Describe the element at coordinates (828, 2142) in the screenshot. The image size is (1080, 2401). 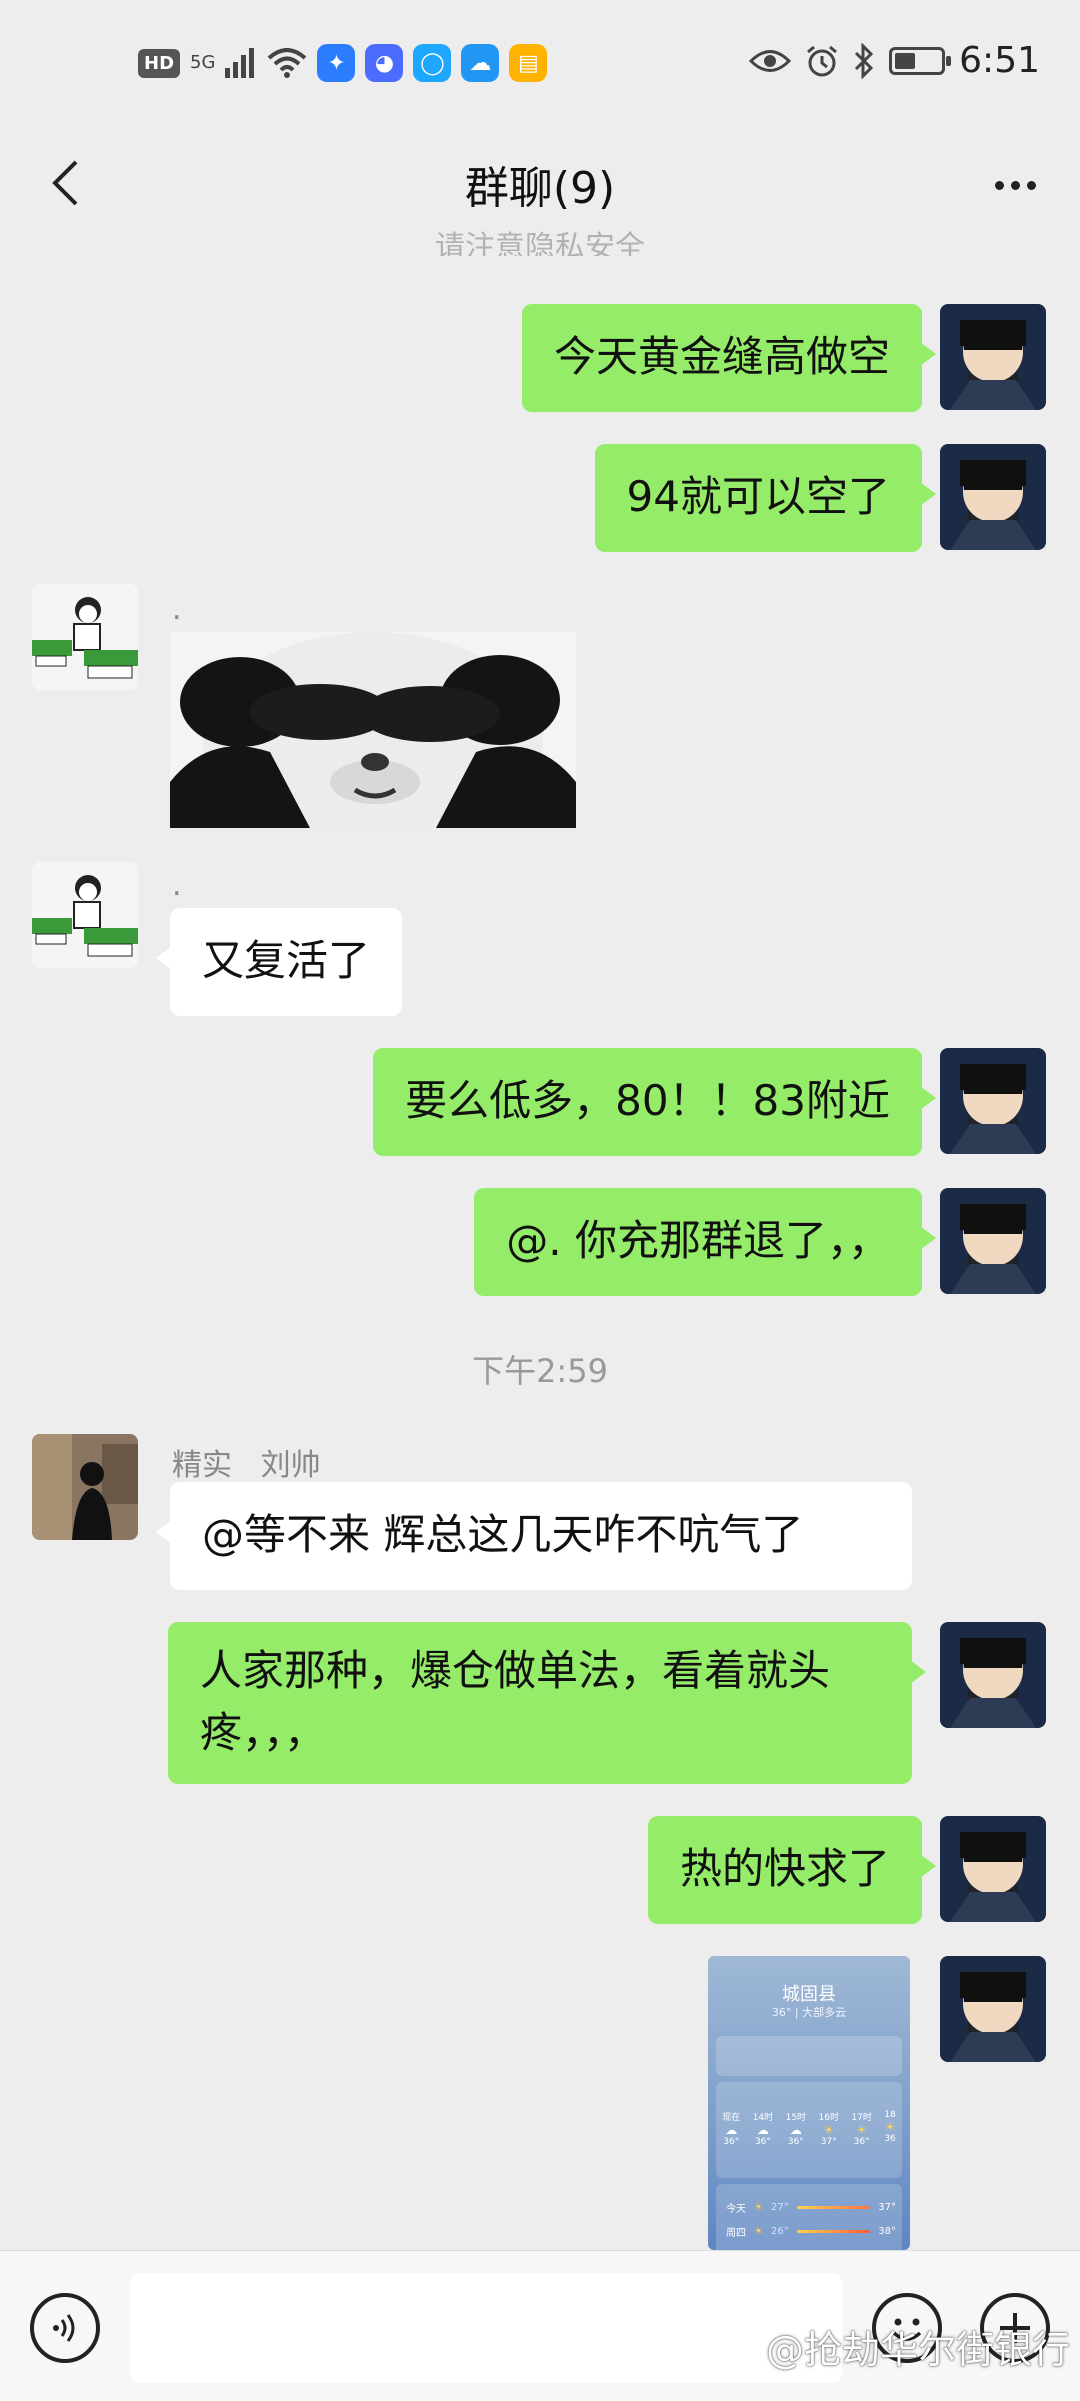
I see `hour-temp: 37°` at that location.